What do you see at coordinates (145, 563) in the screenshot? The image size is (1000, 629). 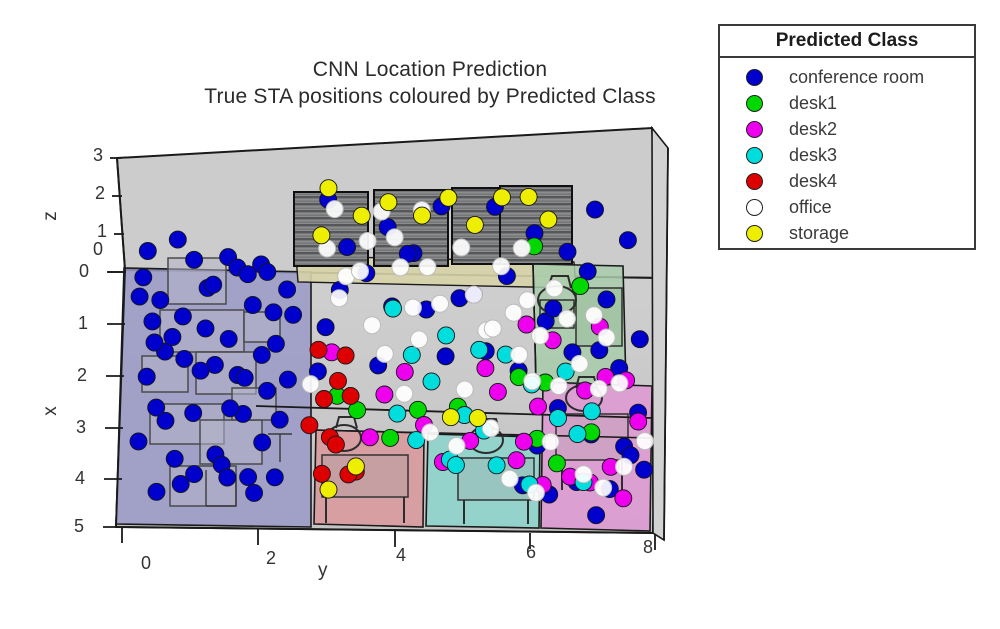 I see `y-tick-0: 0` at bounding box center [145, 563].